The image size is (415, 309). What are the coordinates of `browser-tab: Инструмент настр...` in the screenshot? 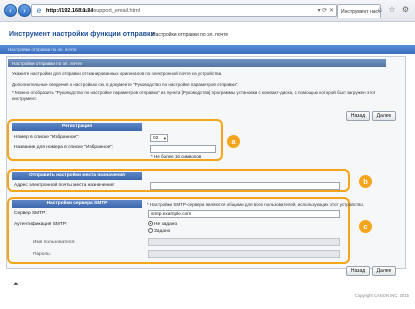 It's located at (359, 11).